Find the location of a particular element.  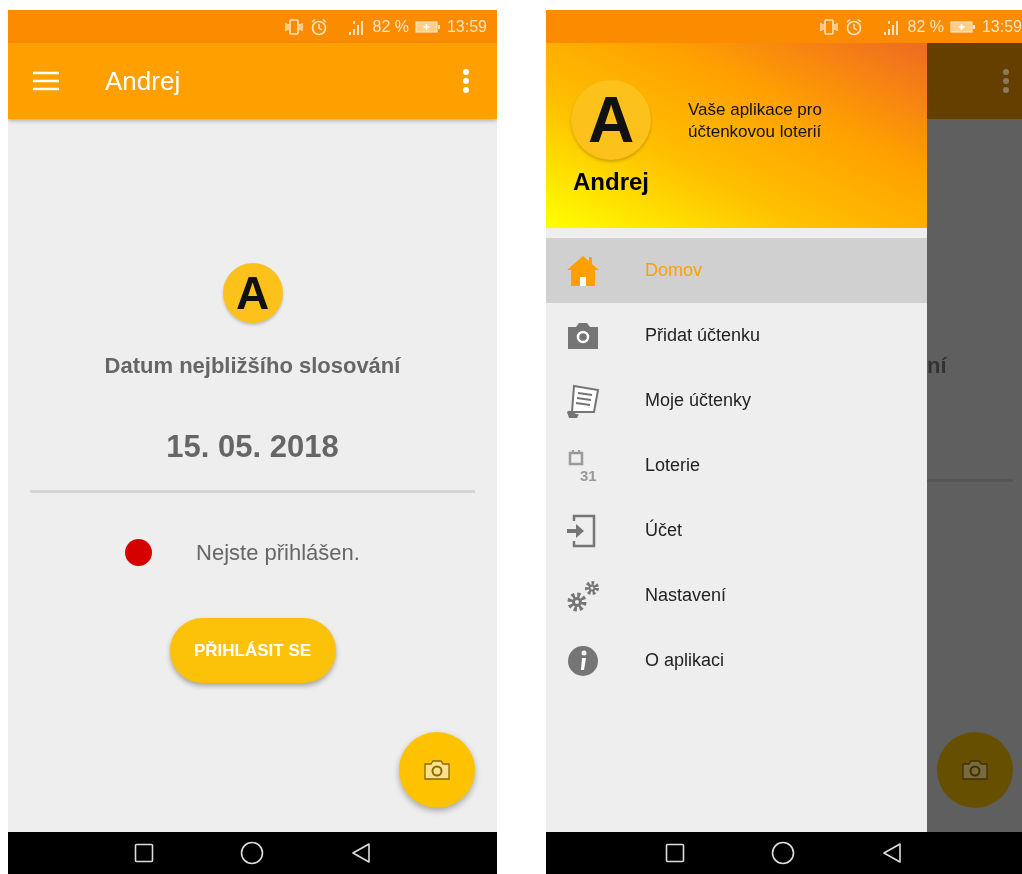

receipt-icon is located at coordinates (583, 400).